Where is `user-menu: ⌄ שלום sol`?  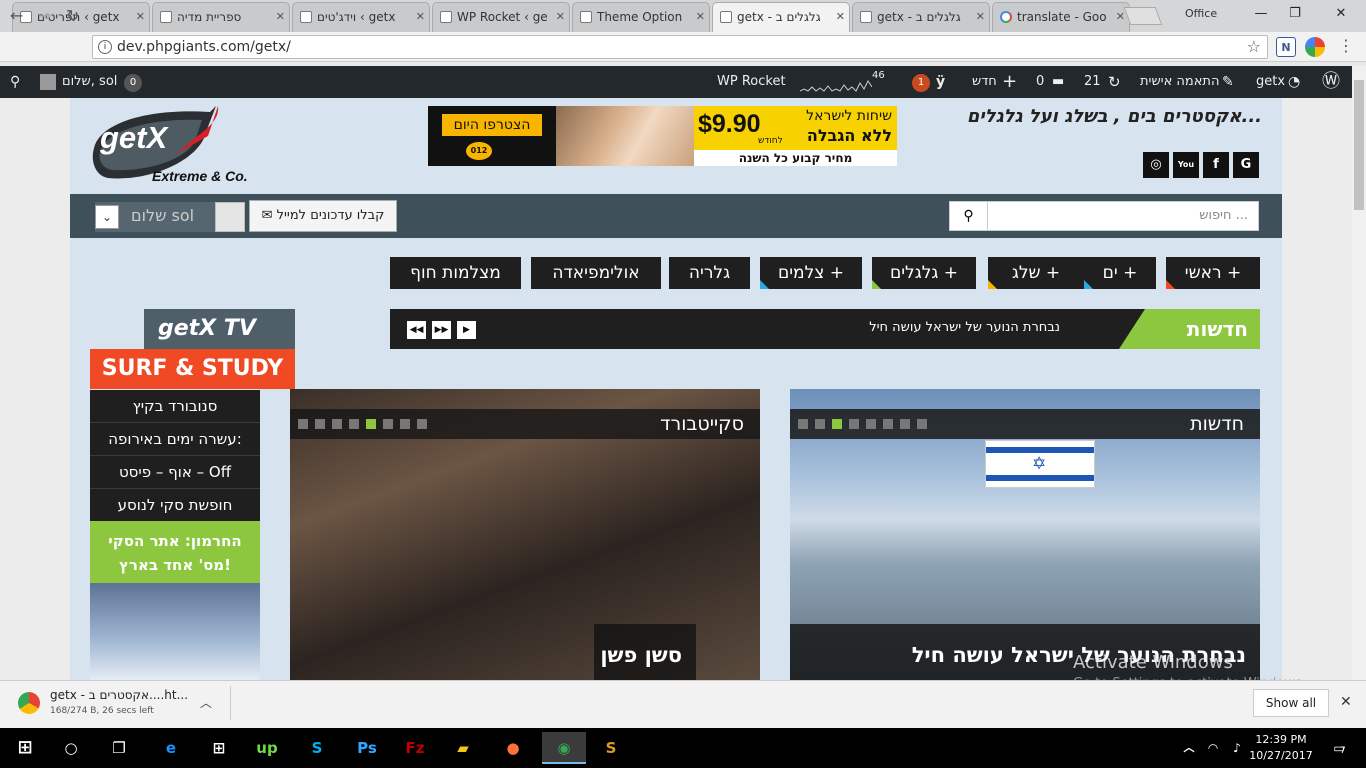
user-menu: ⌄ שלום sol is located at coordinates (170, 217).